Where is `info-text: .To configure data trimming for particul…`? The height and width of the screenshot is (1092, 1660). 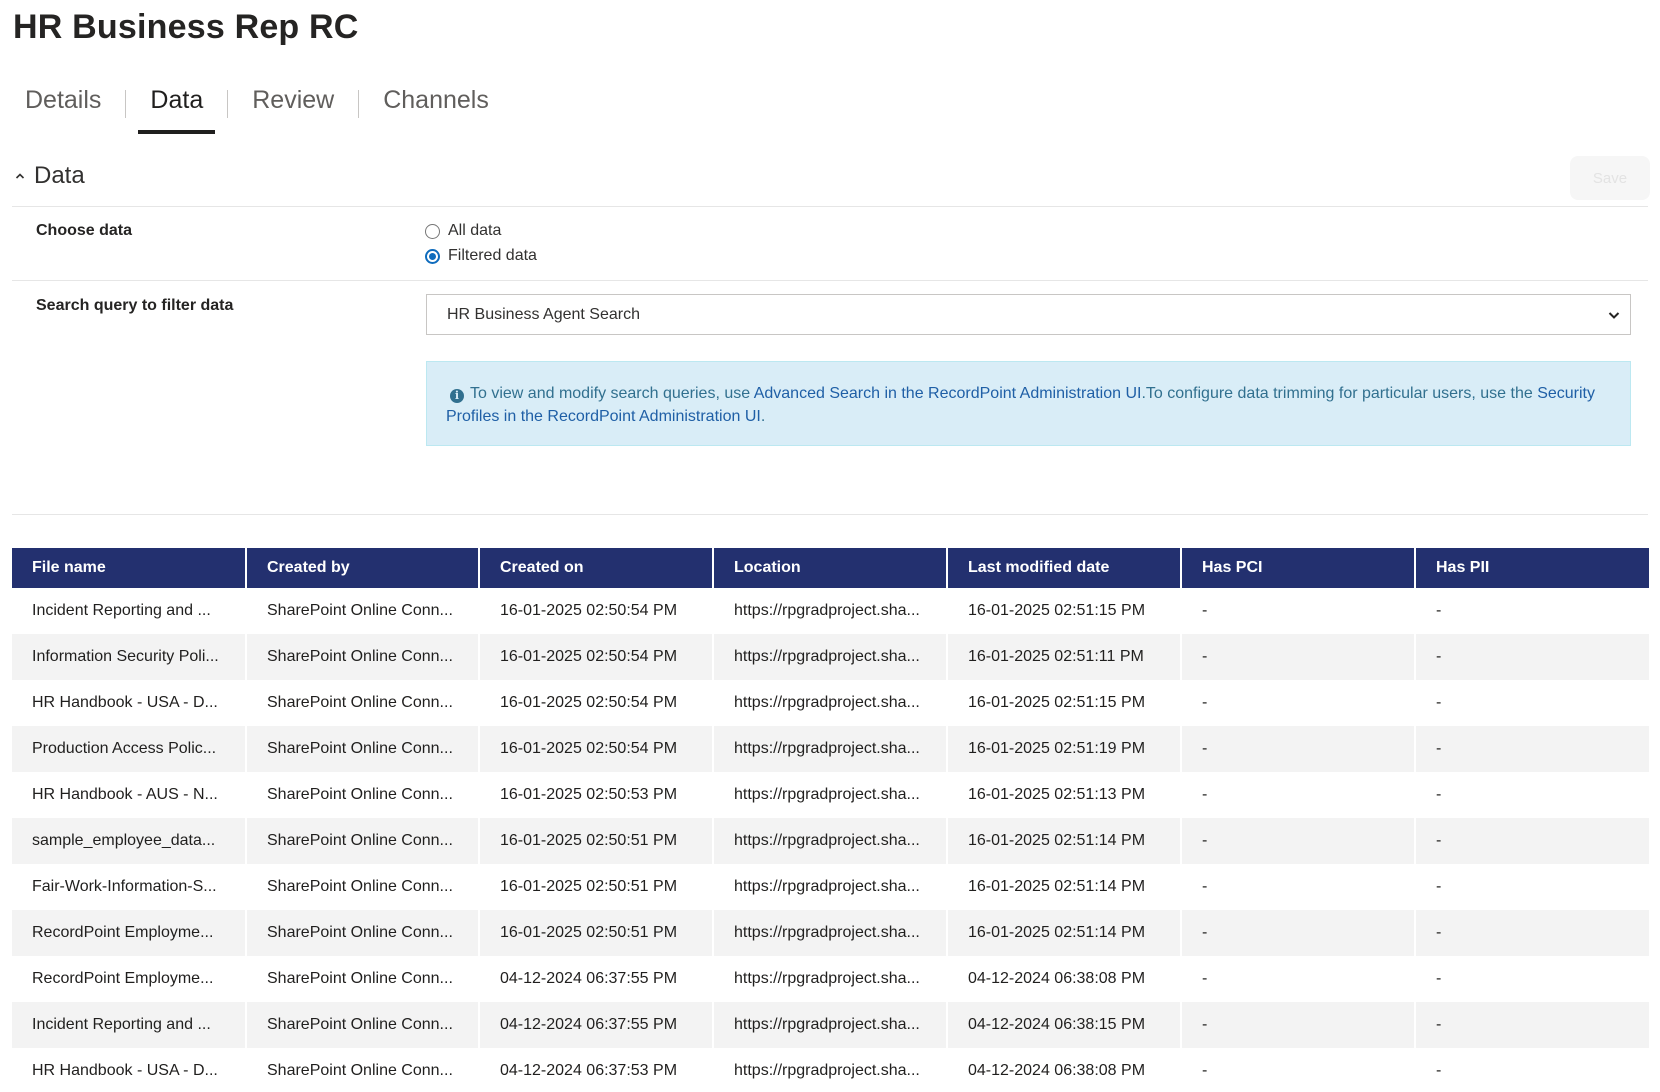
info-text: .To configure data trimming for particul… is located at coordinates (1339, 393).